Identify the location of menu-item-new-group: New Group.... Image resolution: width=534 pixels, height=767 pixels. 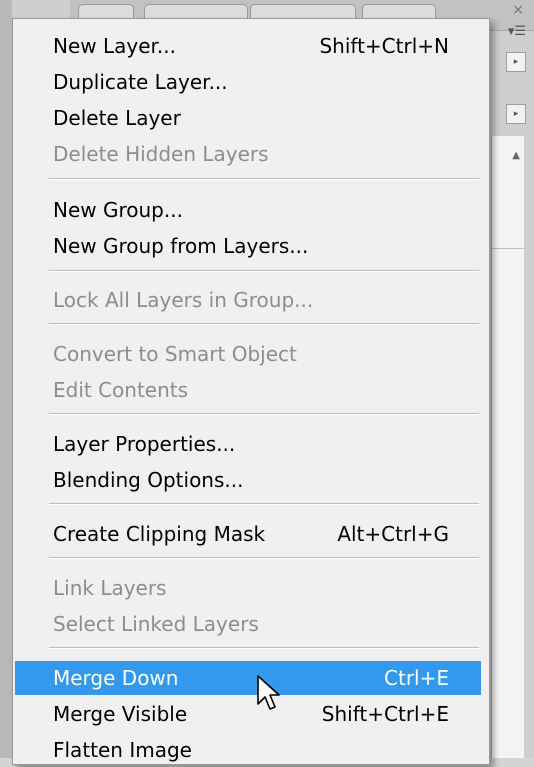
(248, 210).